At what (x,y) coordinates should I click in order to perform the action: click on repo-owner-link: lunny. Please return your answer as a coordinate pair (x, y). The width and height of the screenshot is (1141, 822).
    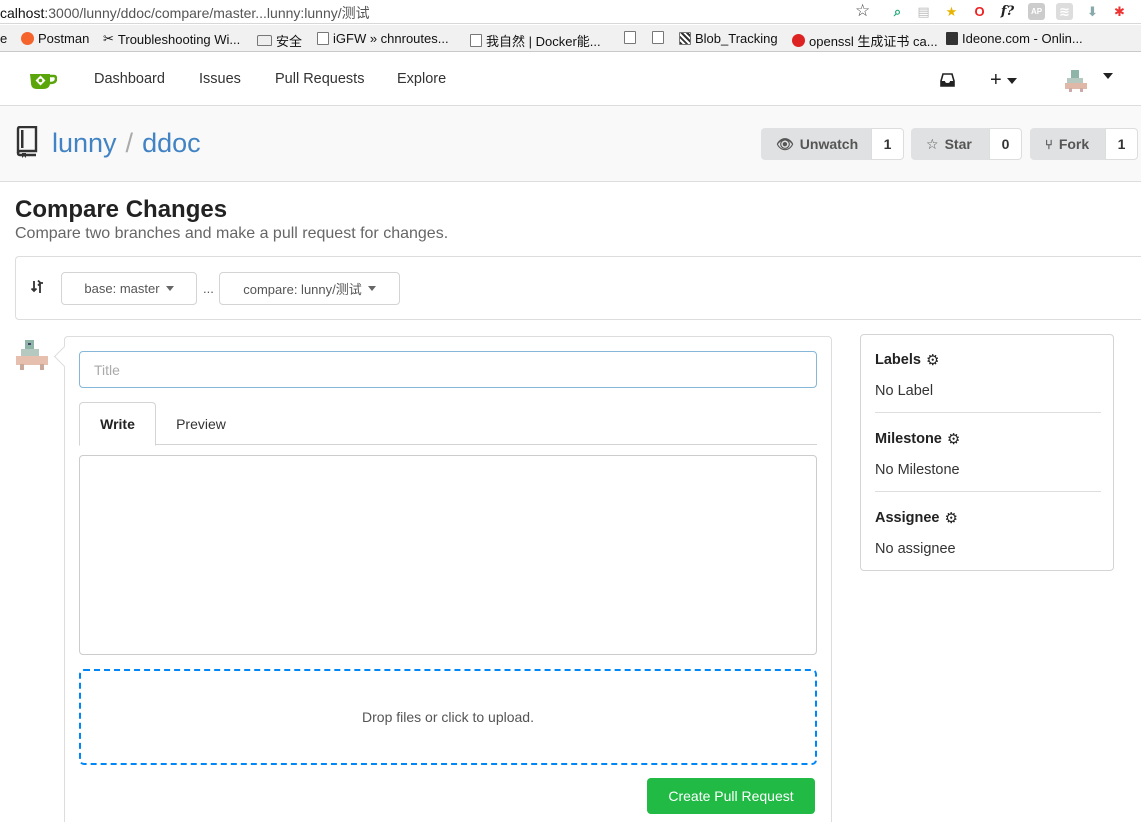
    Looking at the image, I should click on (84, 143).